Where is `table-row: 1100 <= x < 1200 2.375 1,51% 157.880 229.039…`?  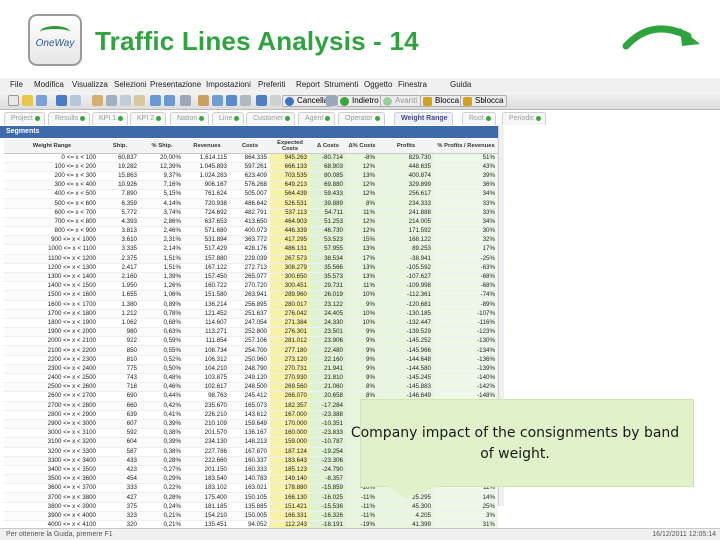 table-row: 1100 <= x < 1200 2.375 1,51% 157.880 229.039… is located at coordinates (251, 259).